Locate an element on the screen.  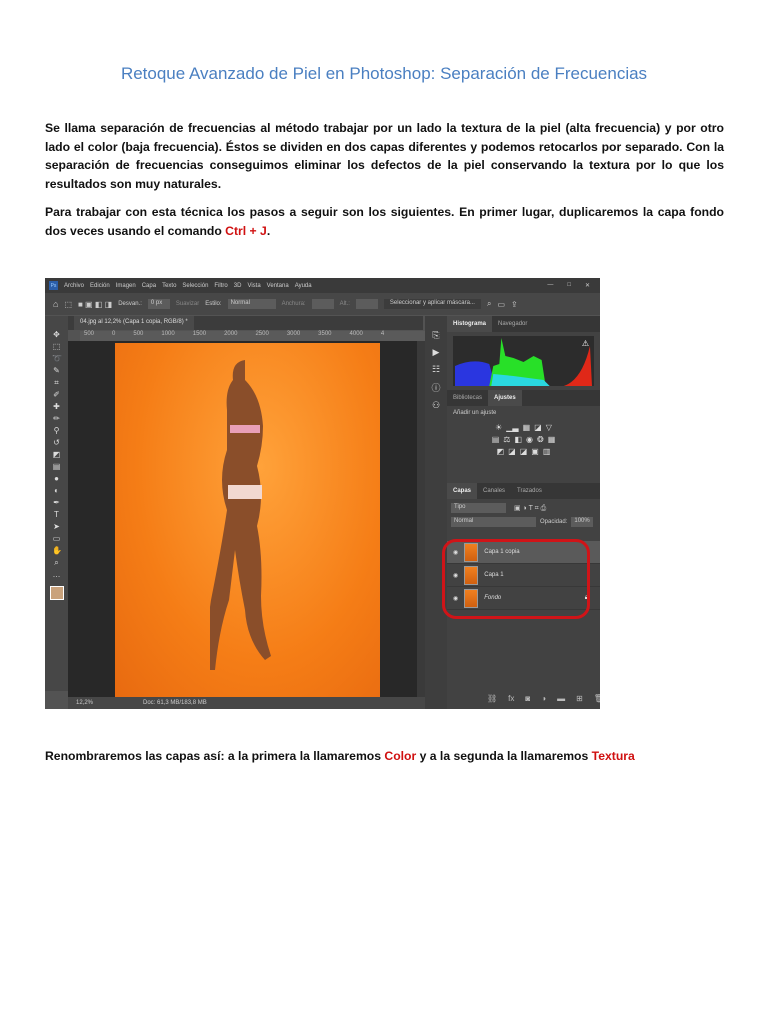
layer-name-color: Color is located at coordinates (400, 756).